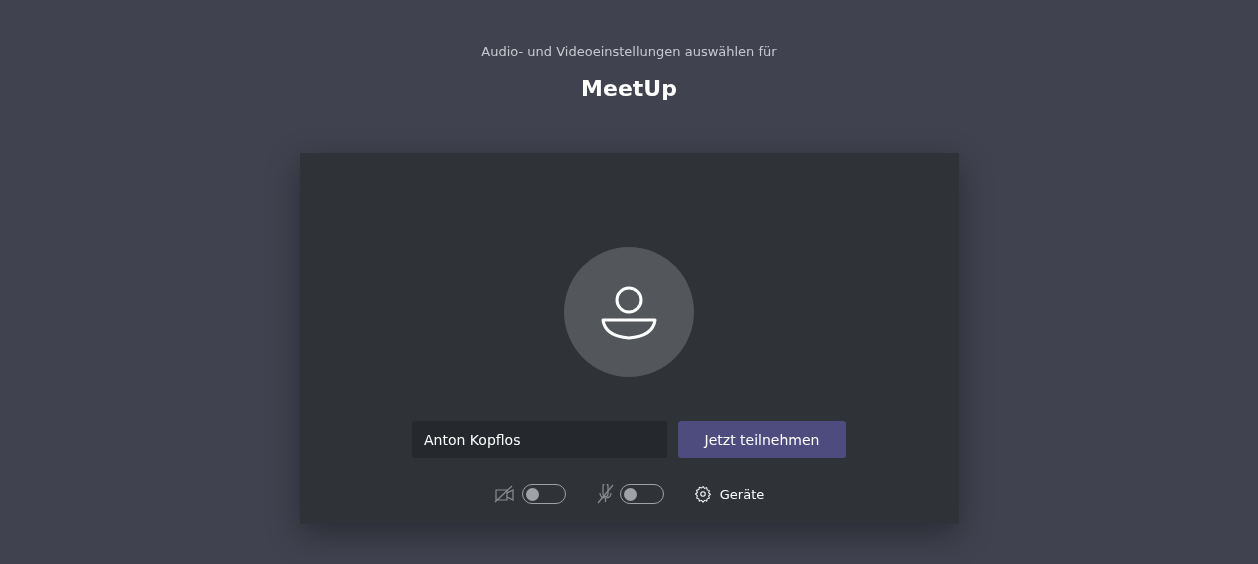 Image resolution: width=1258 pixels, height=564 pixels. What do you see at coordinates (702, 494) in the screenshot?
I see `settings-icon` at bounding box center [702, 494].